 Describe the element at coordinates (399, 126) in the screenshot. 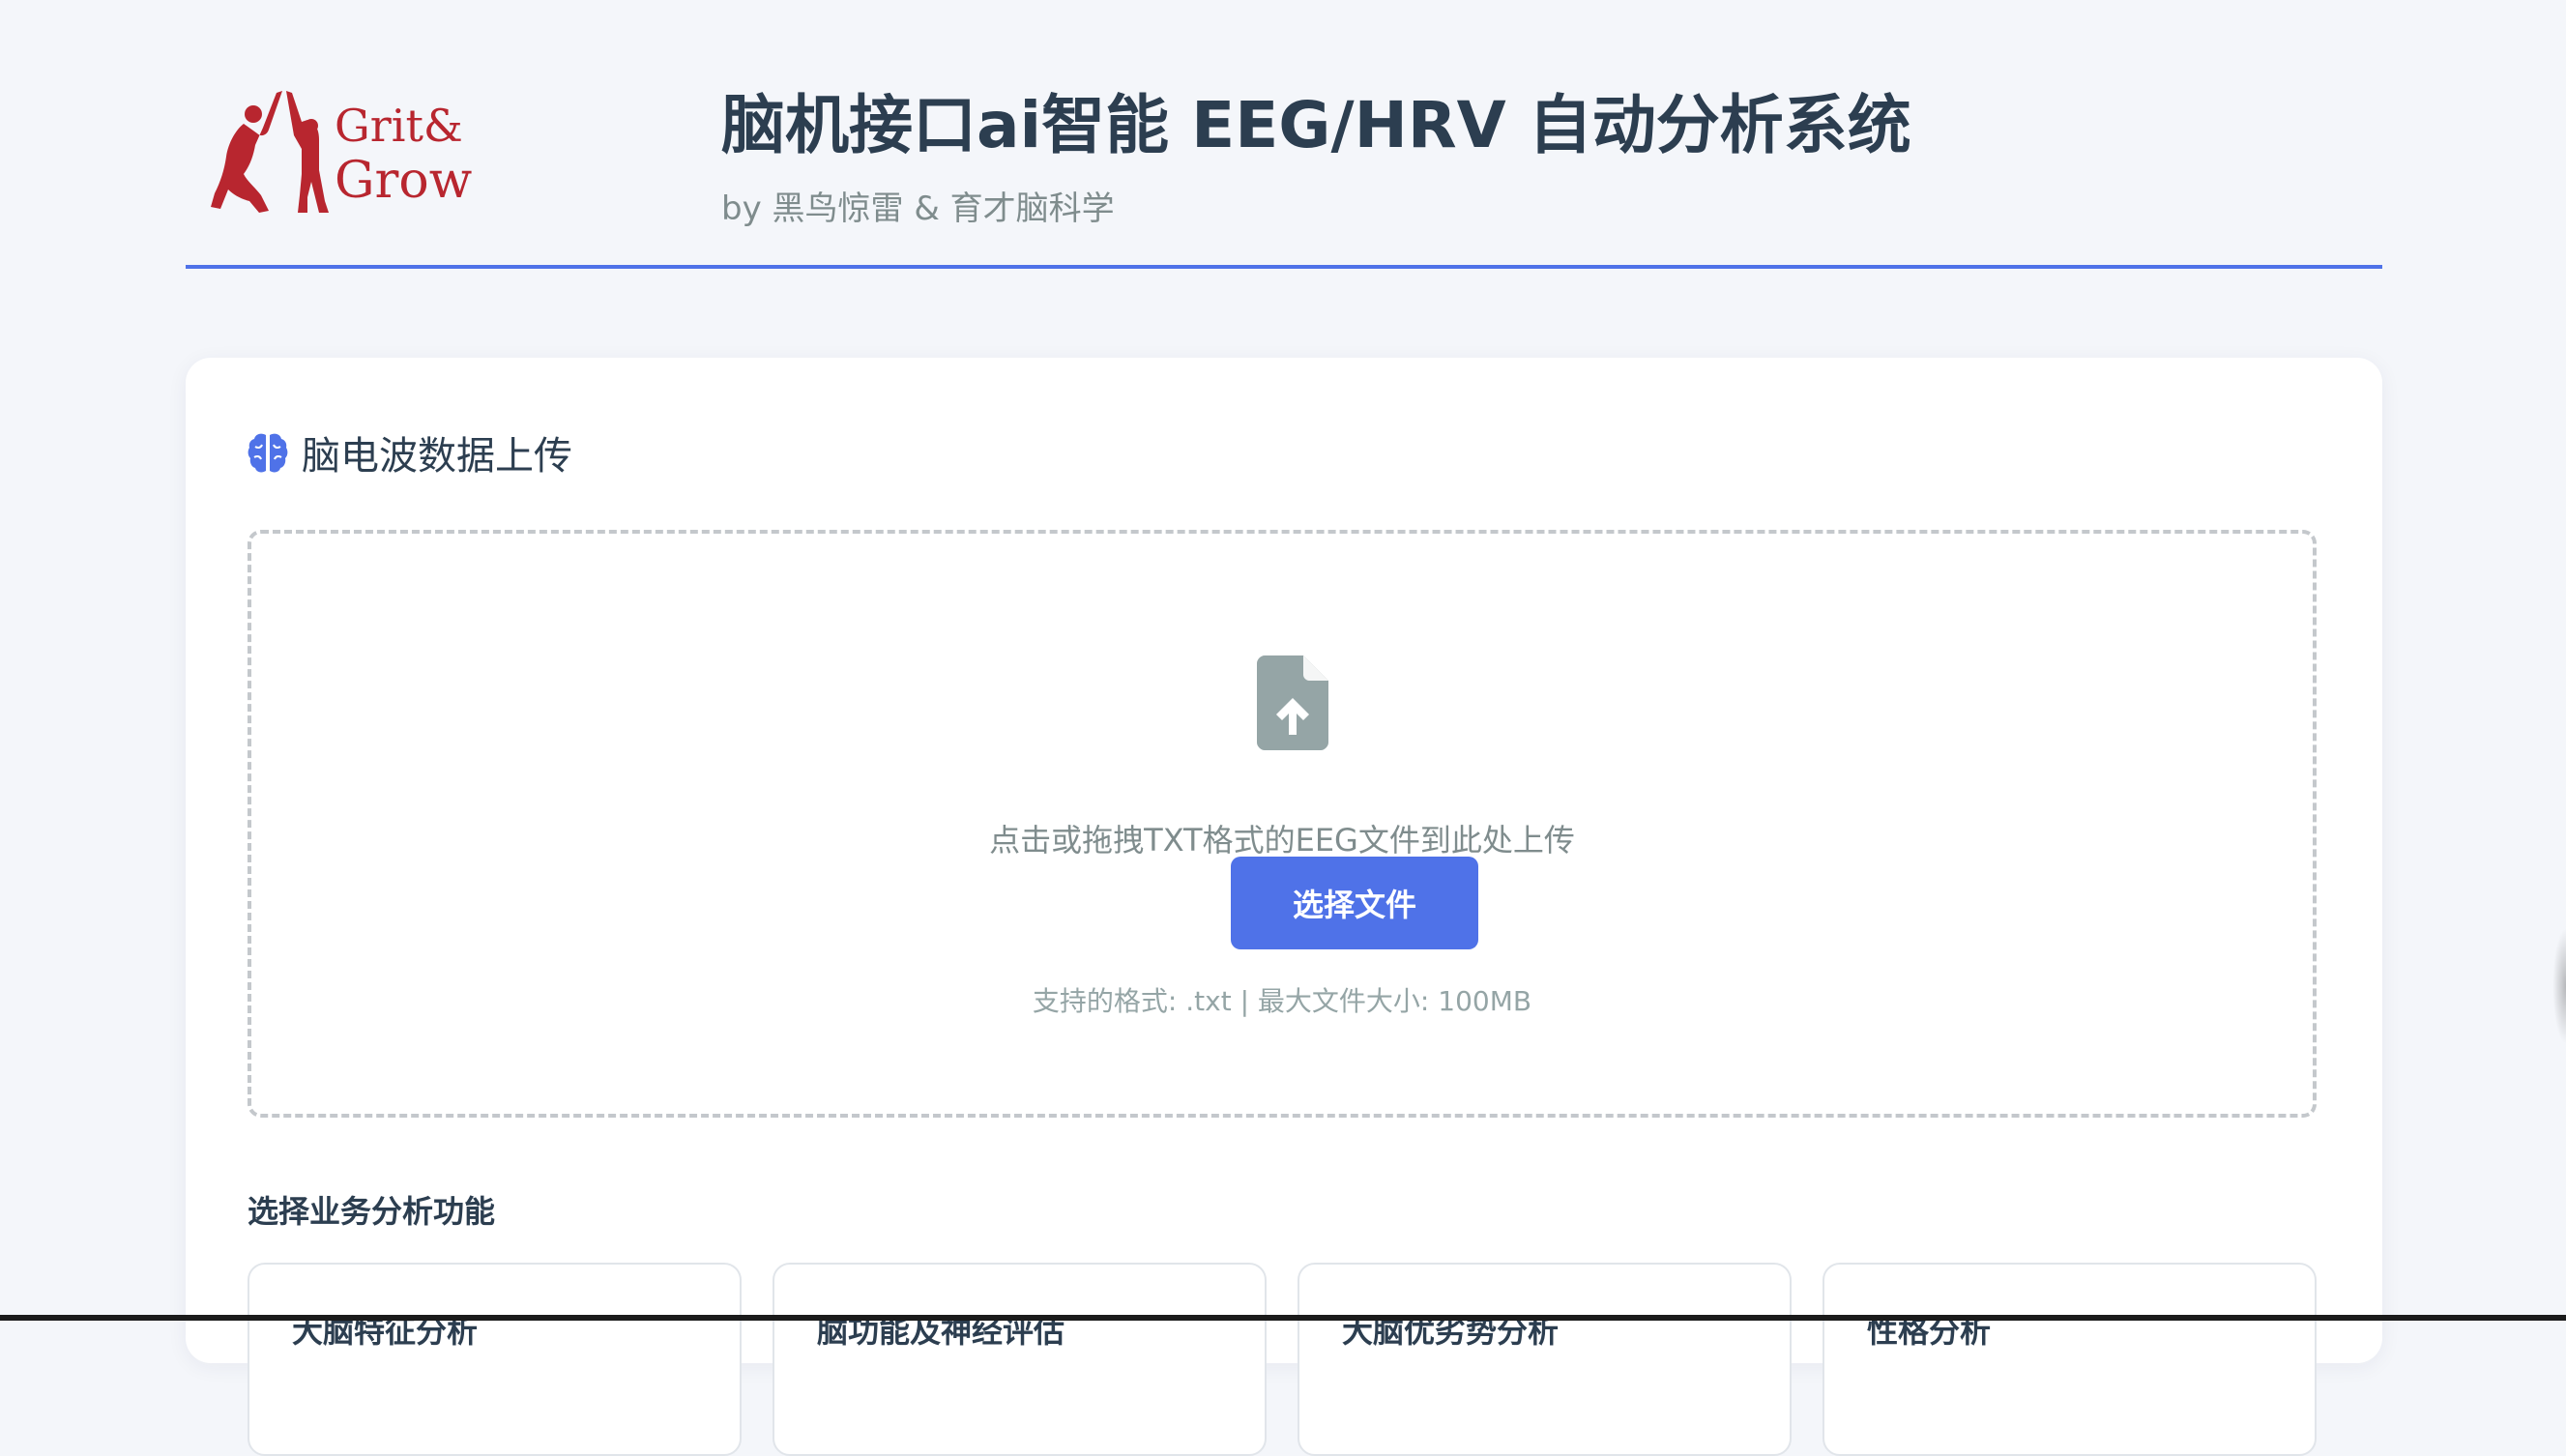

I see `svg-text: Grit&` at that location.